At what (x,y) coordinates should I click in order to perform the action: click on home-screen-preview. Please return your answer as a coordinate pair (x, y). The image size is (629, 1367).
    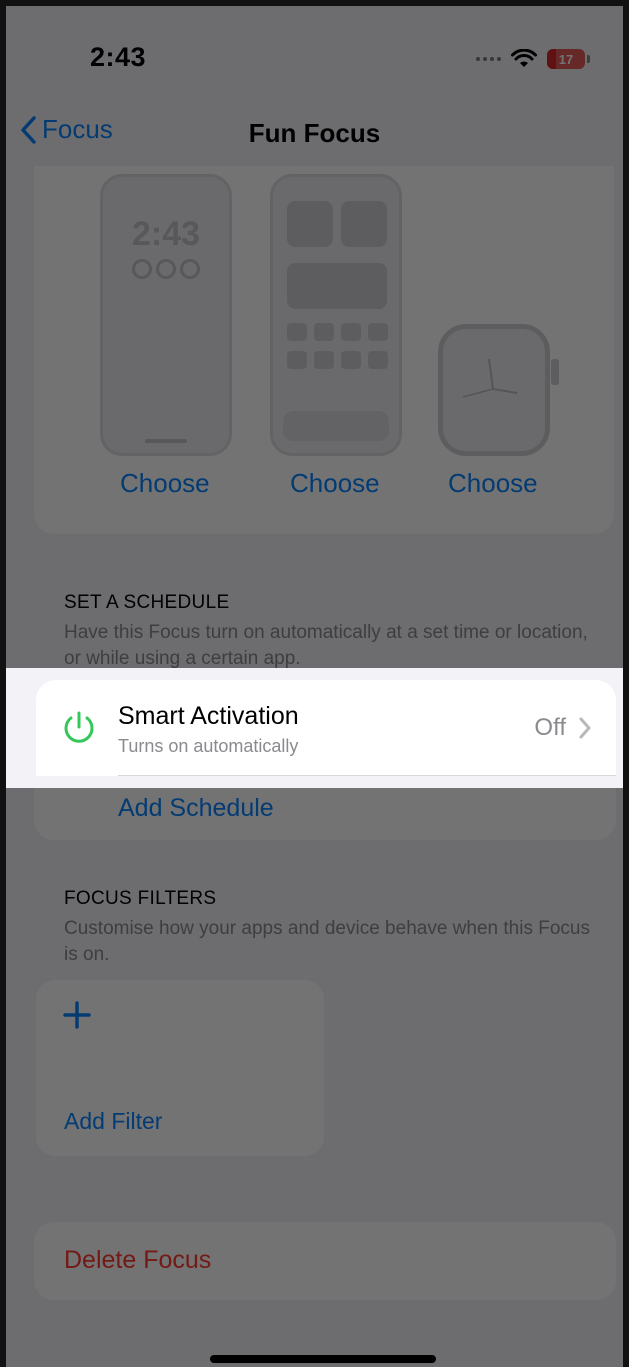
    Looking at the image, I should click on (336, 315).